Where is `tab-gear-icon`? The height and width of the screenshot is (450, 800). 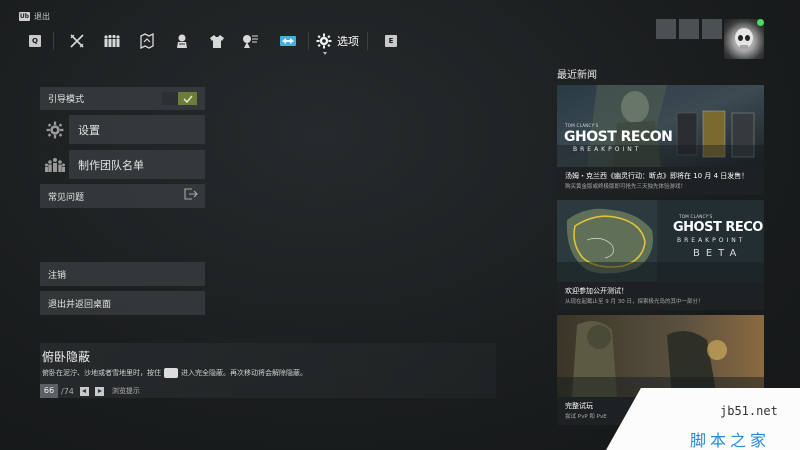 tab-gear-icon is located at coordinates (182, 41).